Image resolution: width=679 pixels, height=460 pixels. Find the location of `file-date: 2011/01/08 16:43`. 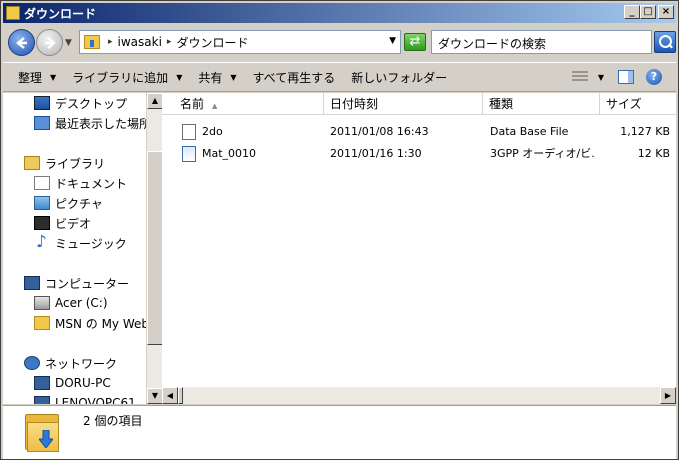

file-date: 2011/01/08 16:43 is located at coordinates (379, 131).